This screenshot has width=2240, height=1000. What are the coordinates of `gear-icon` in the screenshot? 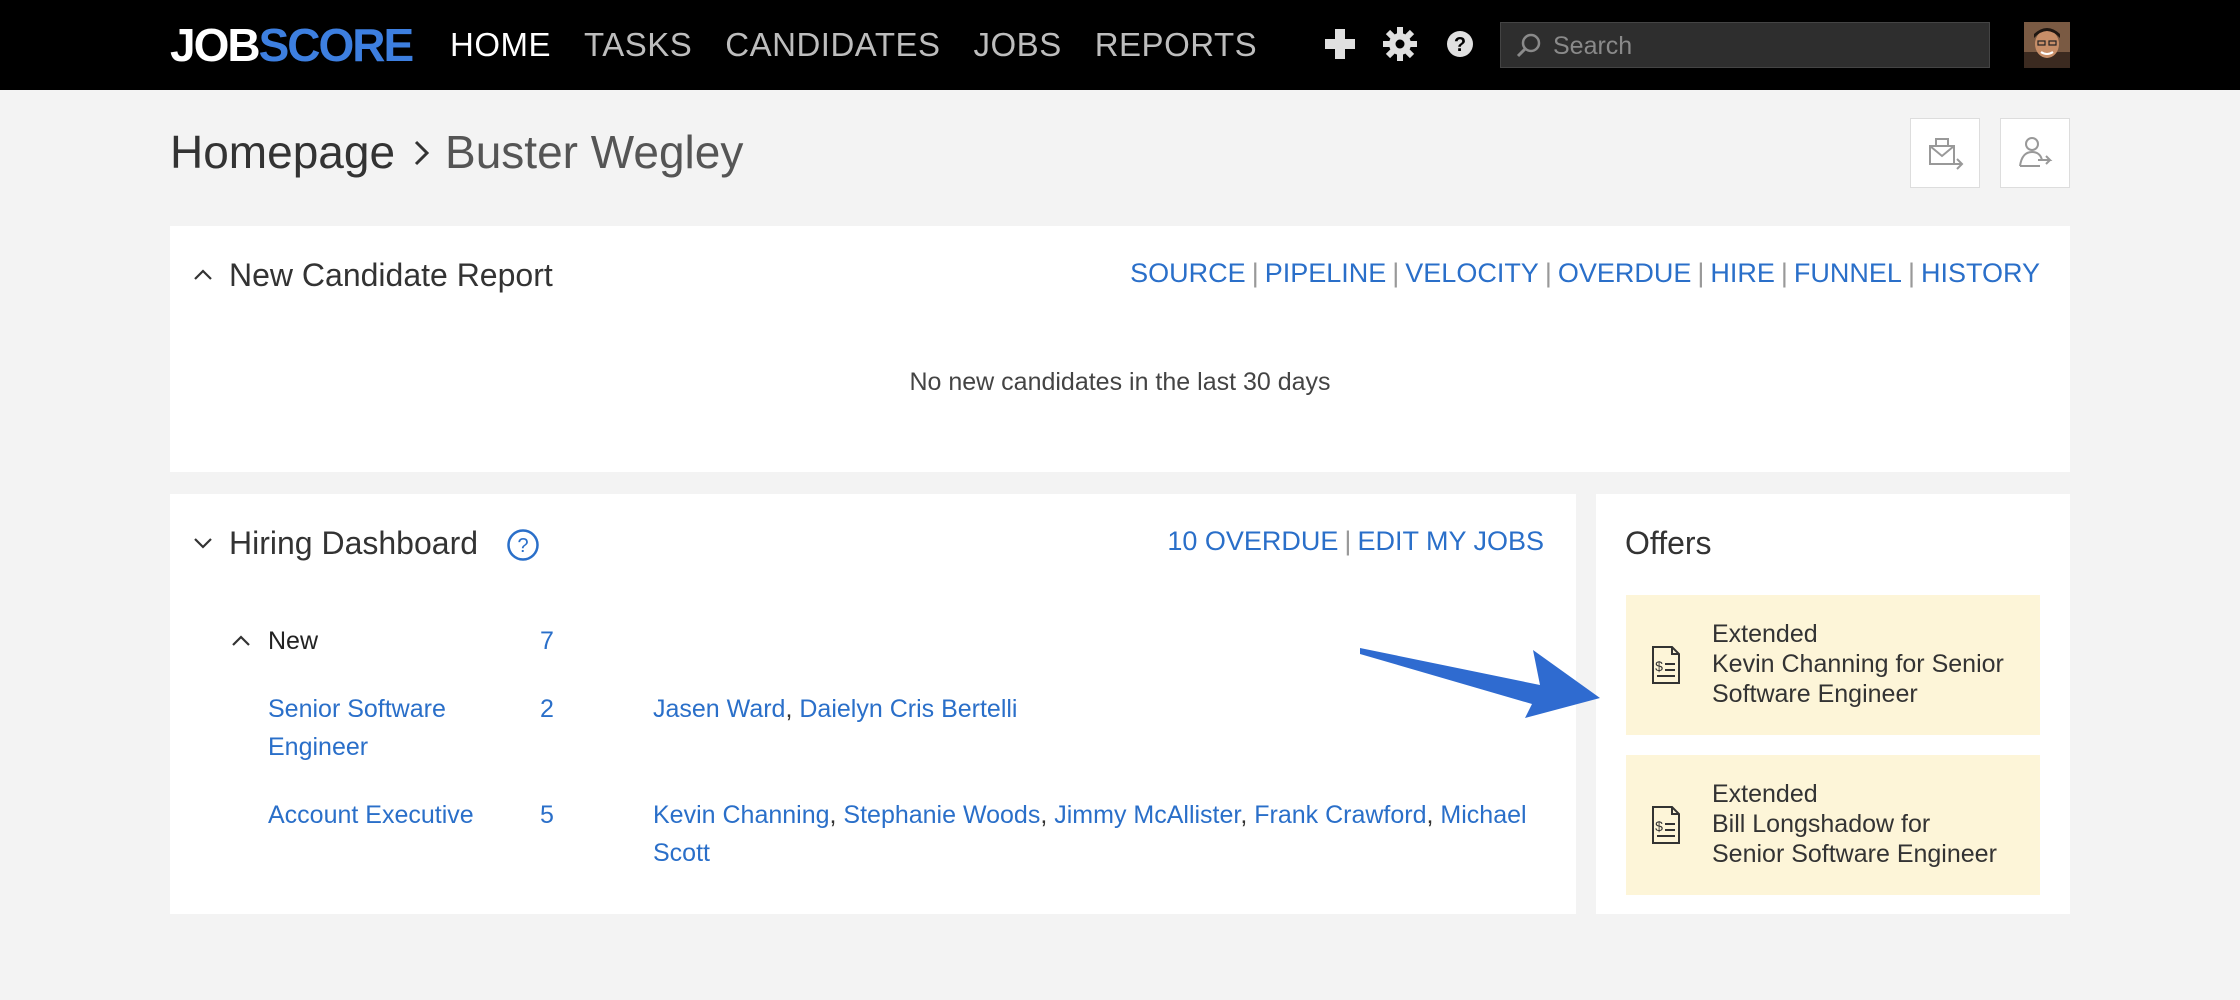 It's located at (1400, 44).